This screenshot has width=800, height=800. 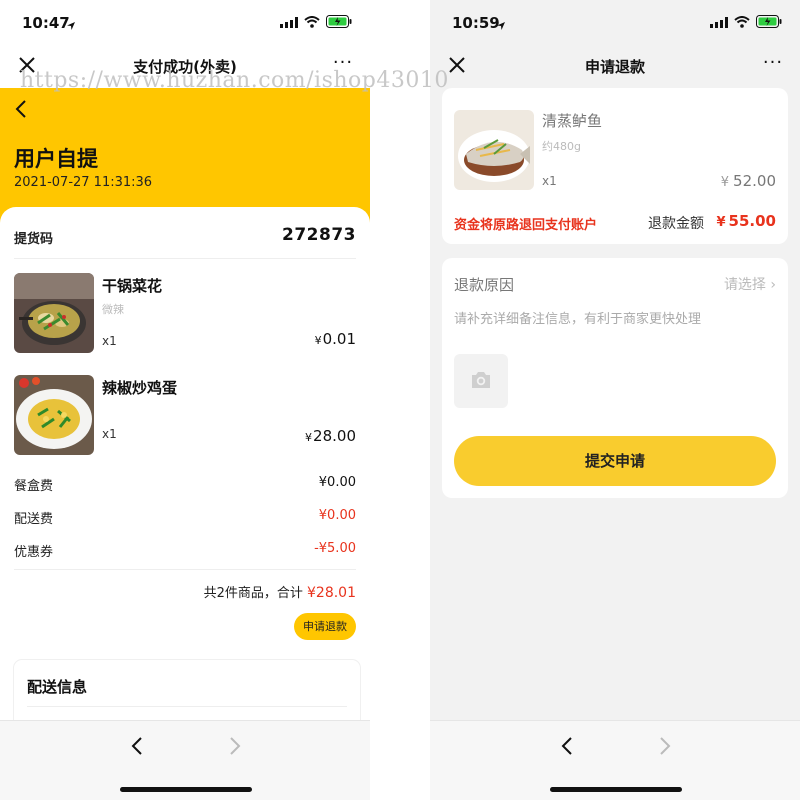 I want to click on refund-amount: ¥55.00, so click(x=747, y=221).